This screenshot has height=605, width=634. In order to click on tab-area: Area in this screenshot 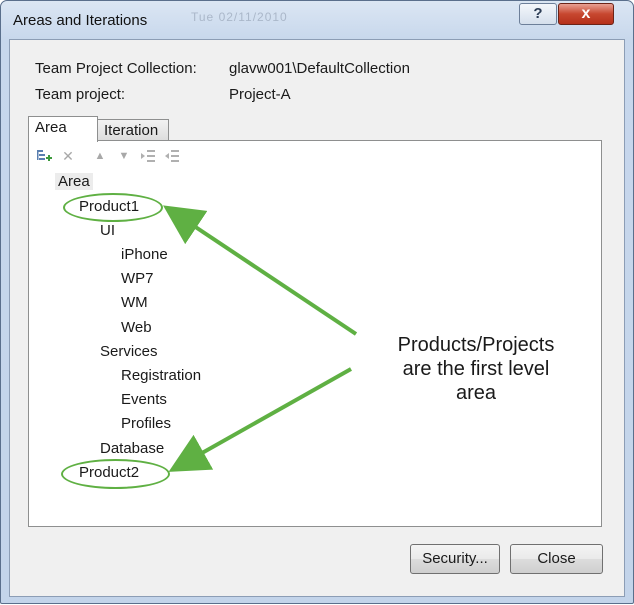, I will do `click(63, 129)`.